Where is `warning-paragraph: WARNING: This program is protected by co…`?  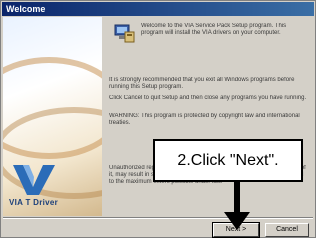 warning-paragraph: WARNING: This program is protected by co… is located at coordinates (204, 119).